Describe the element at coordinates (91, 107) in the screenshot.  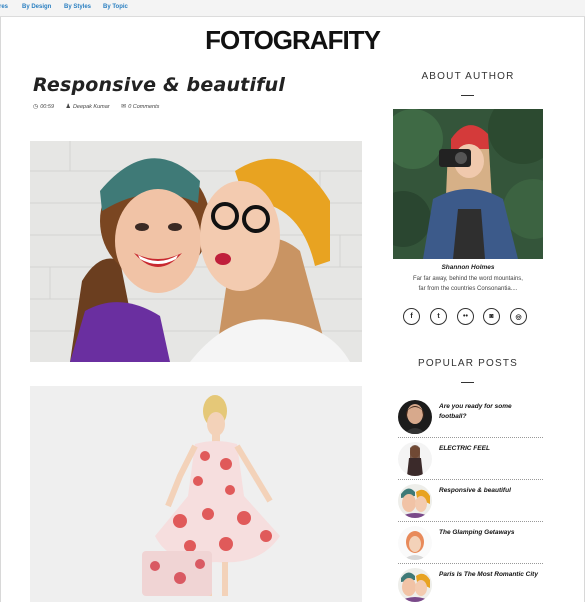
I see `post-author: Deepak Kumar` at that location.